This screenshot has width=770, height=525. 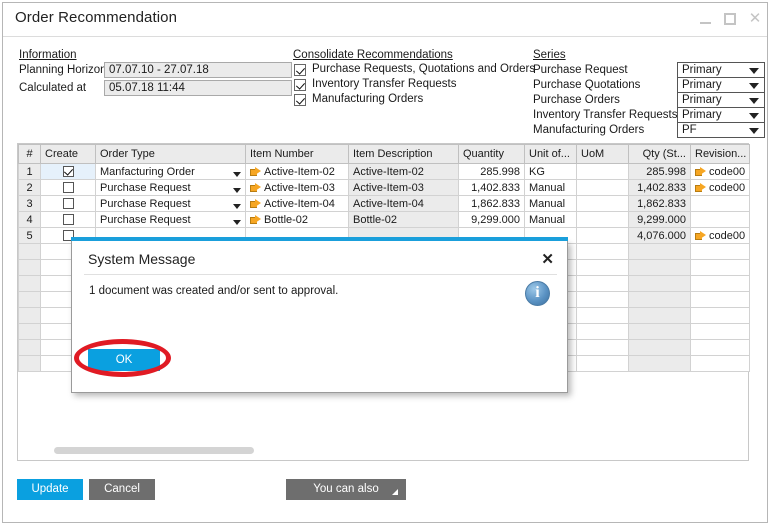 I want to click on row-quantity: 285.998, so click(x=491, y=171).